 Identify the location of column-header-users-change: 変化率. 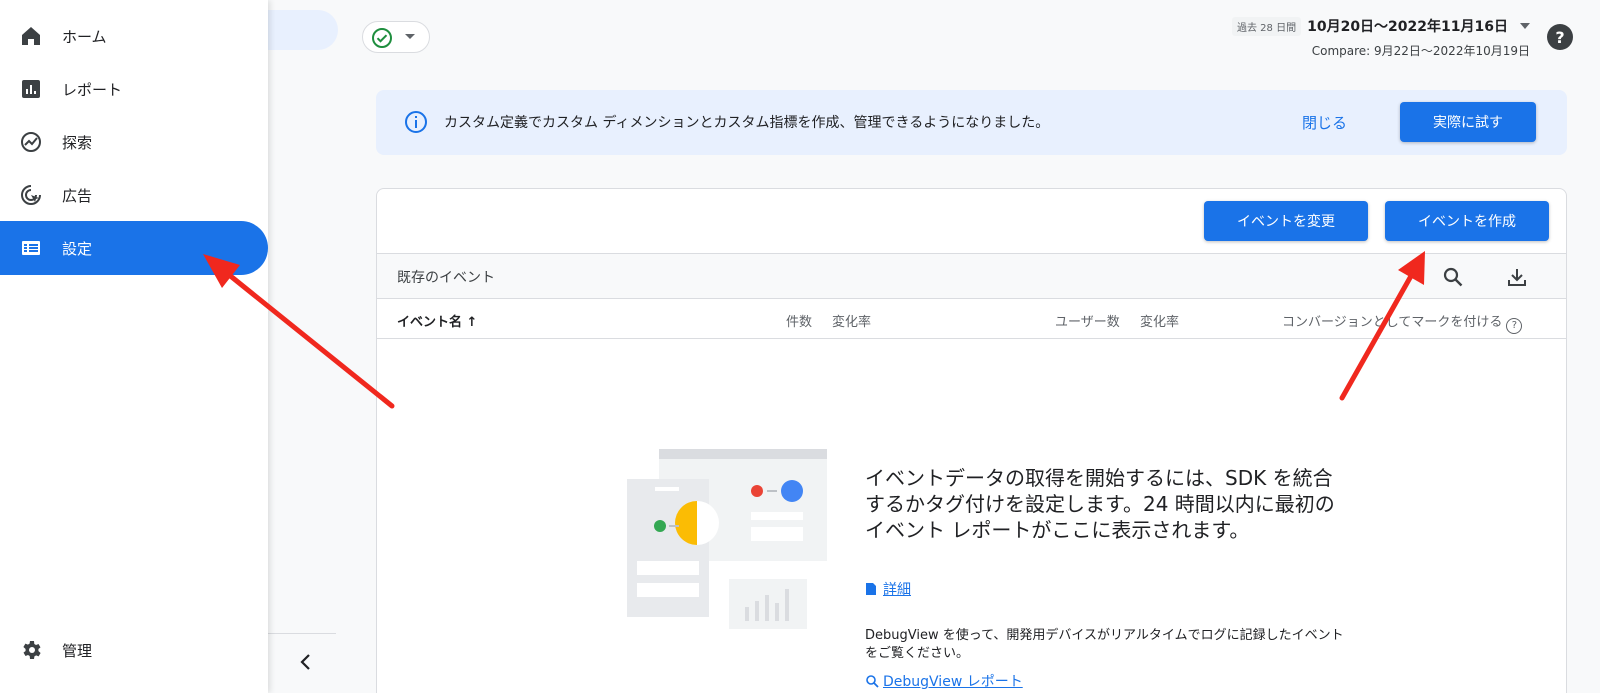
(1159, 320).